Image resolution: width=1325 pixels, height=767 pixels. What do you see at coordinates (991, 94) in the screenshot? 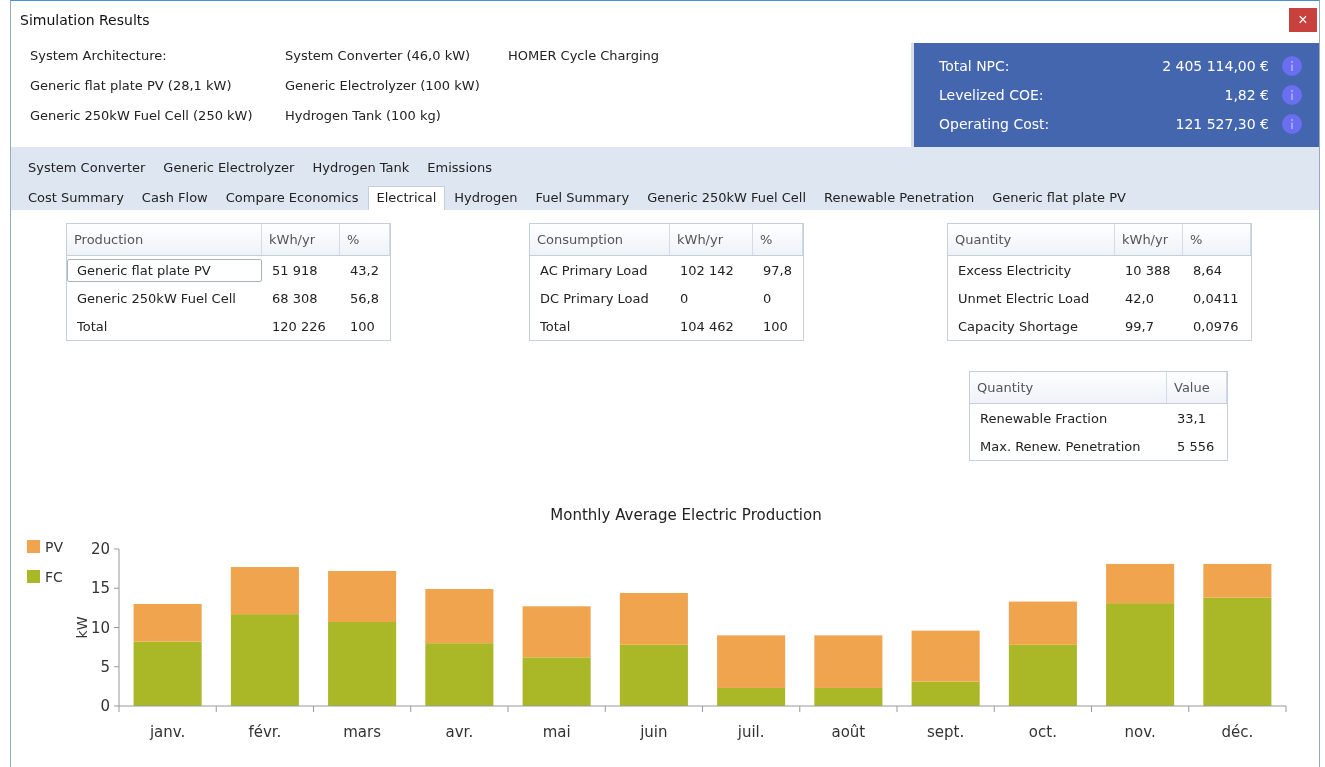
I see `summary-label: Levelized COE:` at bounding box center [991, 94].